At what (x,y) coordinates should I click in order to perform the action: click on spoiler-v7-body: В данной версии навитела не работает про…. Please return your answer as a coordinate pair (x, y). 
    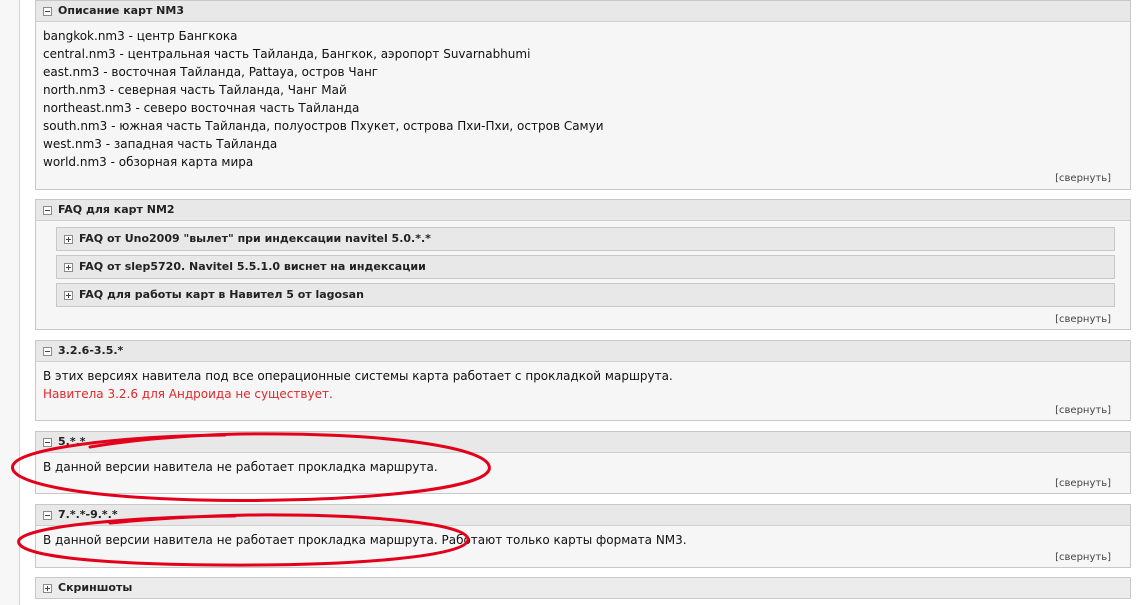
    Looking at the image, I should click on (583, 537).